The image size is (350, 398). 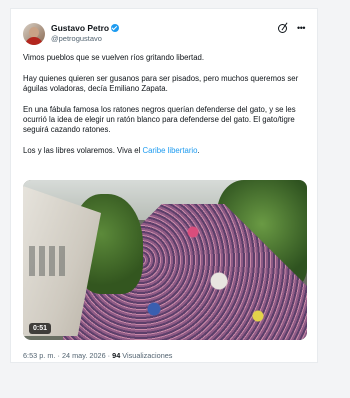 What do you see at coordinates (83, 150) in the screenshot?
I see `post-paragraph-4-prefix: Los y las libres volaremos. Viva el` at bounding box center [83, 150].